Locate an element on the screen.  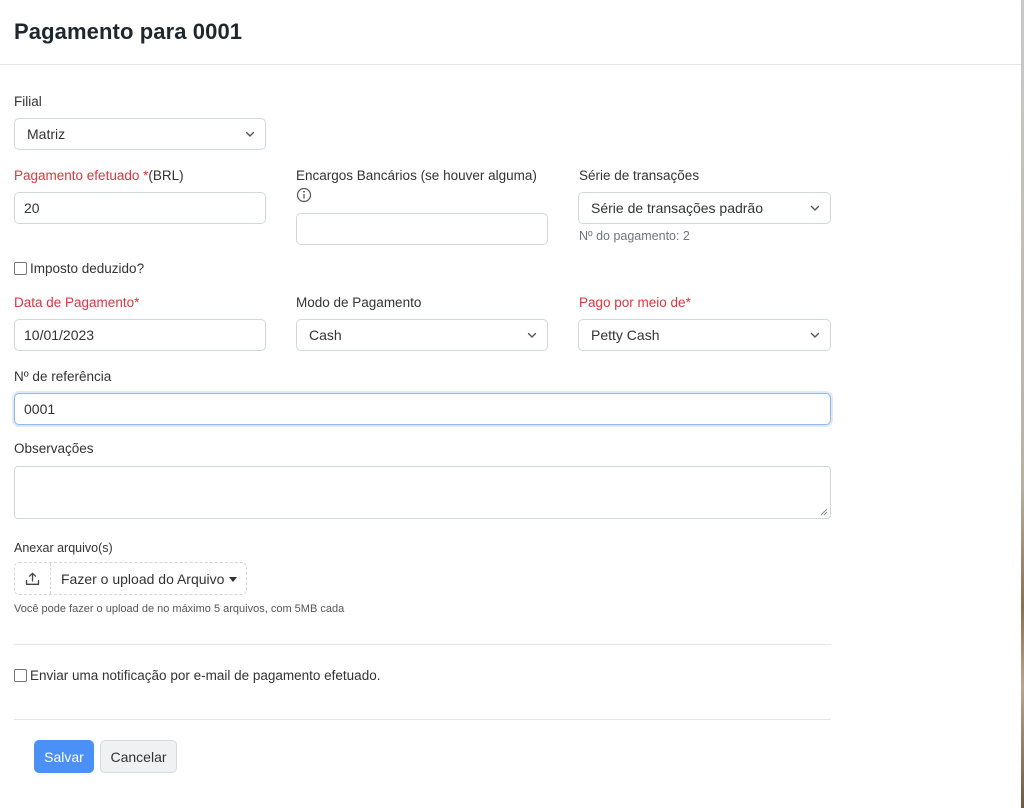
caret-down-icon is located at coordinates (233, 579).